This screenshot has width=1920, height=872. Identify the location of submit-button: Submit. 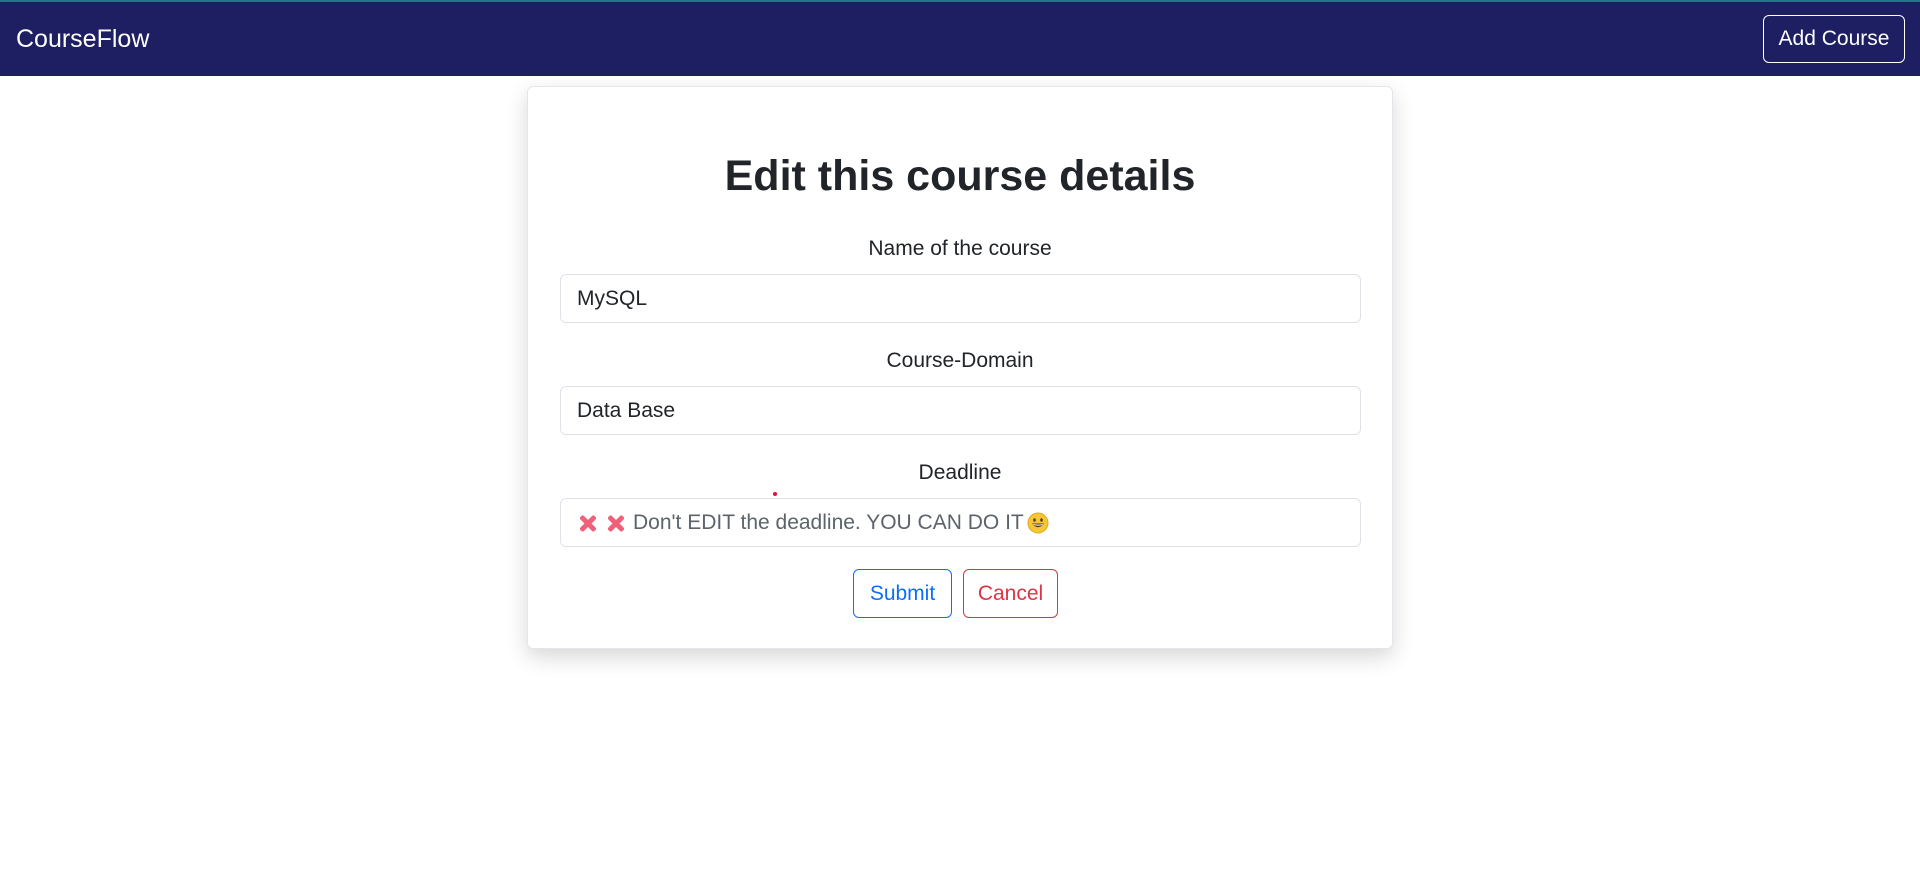
(902, 593).